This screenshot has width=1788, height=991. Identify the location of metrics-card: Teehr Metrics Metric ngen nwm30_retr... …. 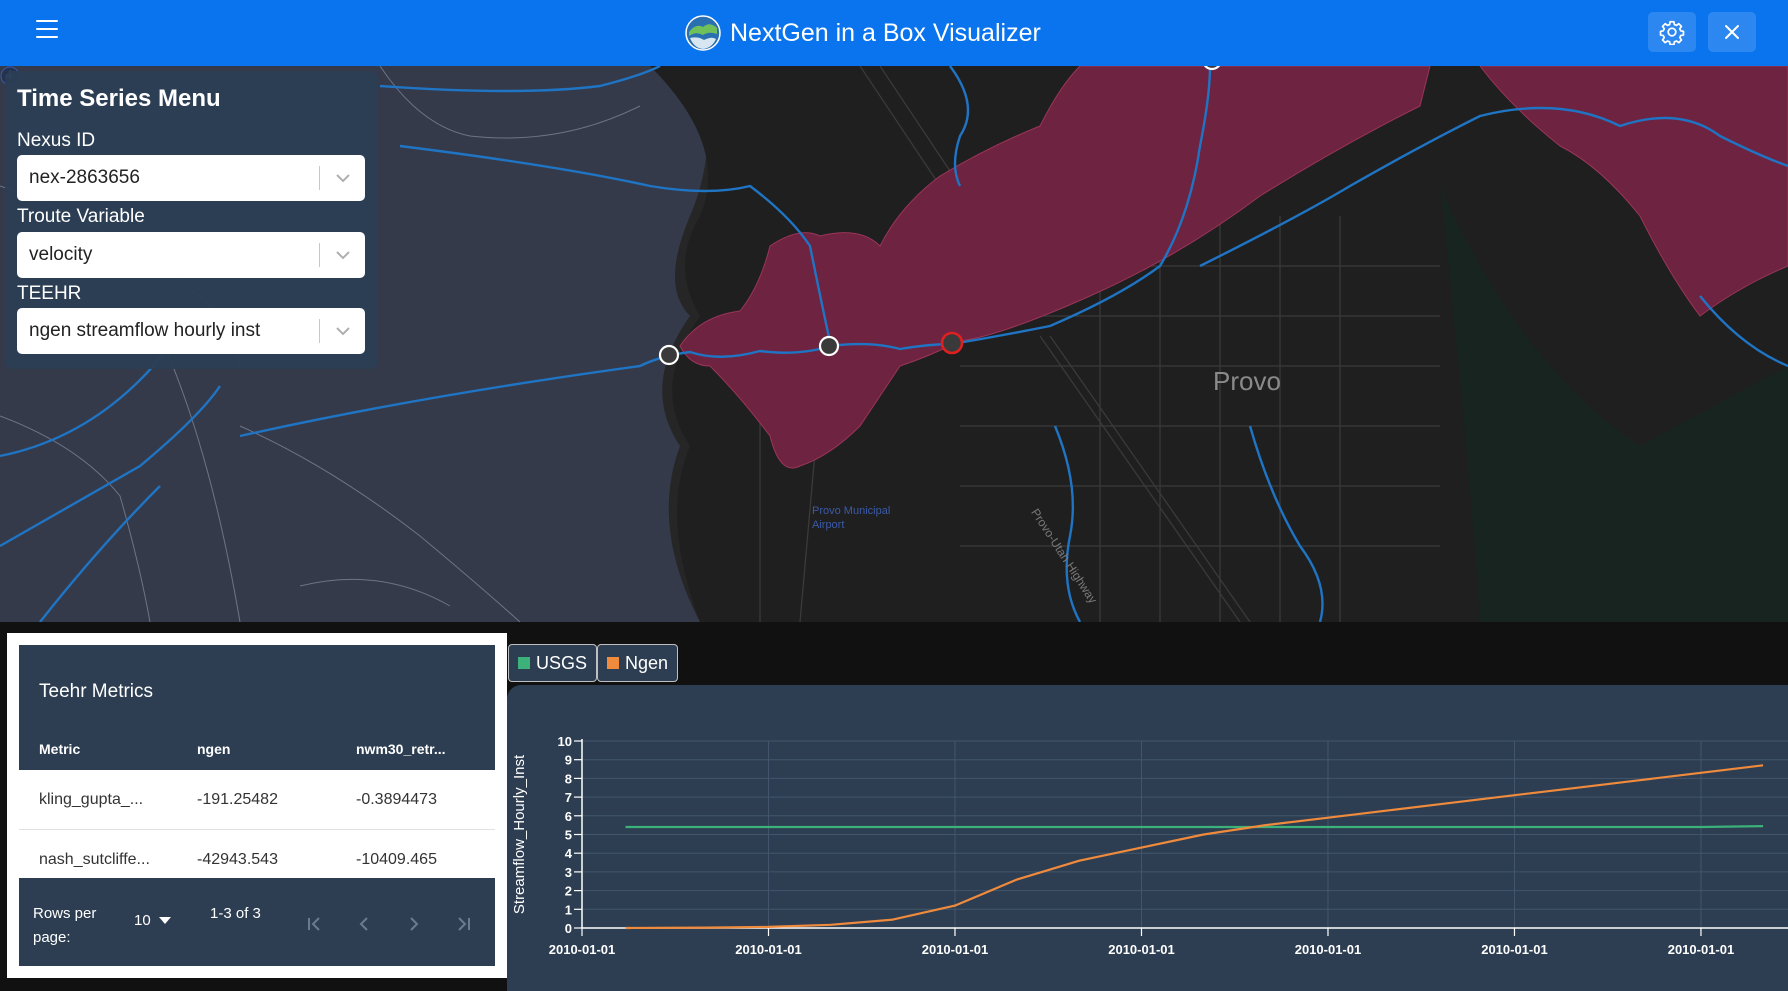
(257, 805).